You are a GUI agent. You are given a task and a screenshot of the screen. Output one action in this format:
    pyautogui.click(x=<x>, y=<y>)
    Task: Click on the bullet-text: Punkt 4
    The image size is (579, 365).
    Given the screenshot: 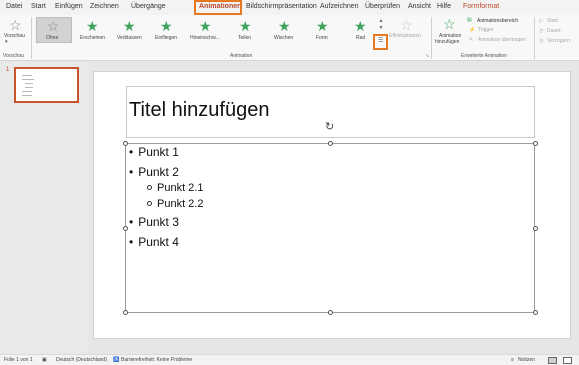 What is the action you would take?
    pyautogui.click(x=158, y=242)
    